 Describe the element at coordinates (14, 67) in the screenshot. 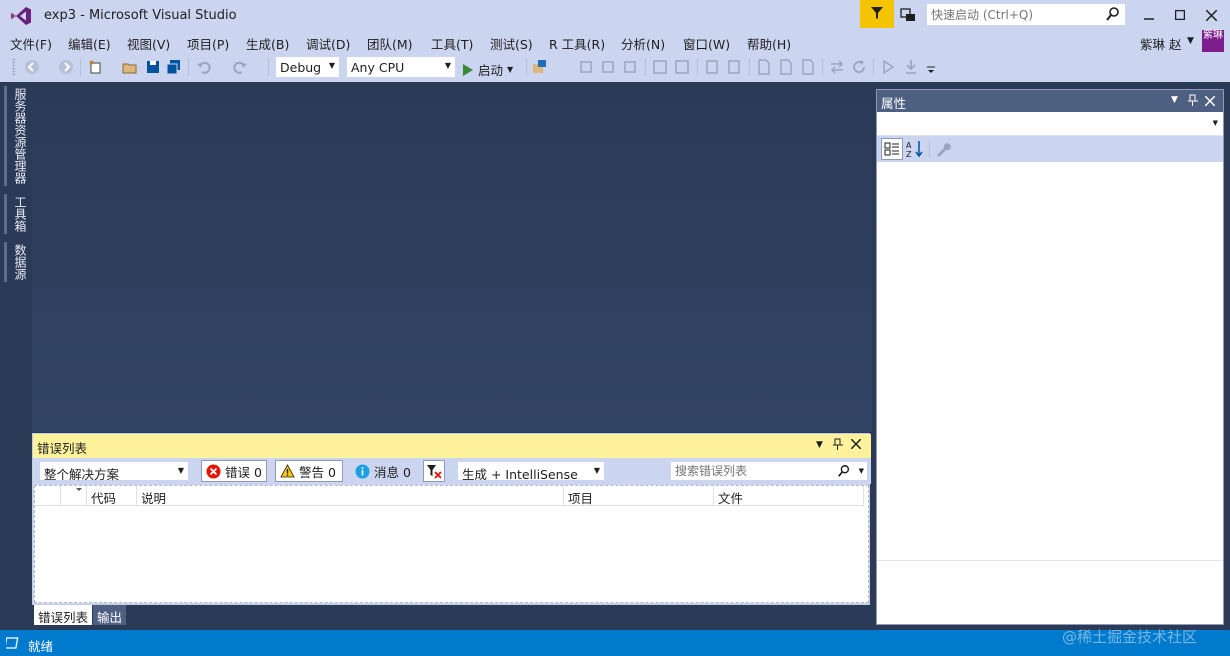

I see `toolbar-grip` at that location.